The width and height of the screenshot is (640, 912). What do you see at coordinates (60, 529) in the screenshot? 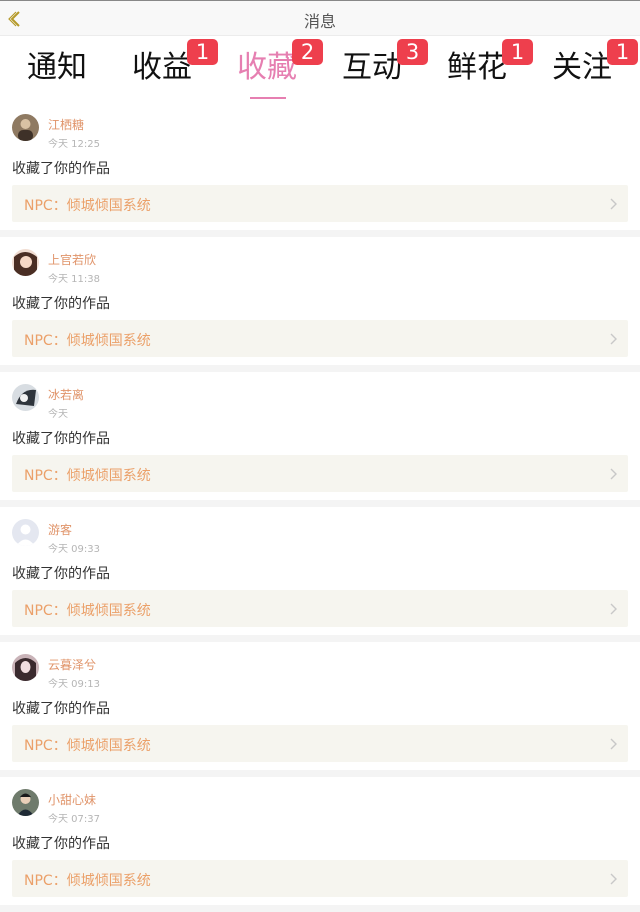
I see `username: 游客` at bounding box center [60, 529].